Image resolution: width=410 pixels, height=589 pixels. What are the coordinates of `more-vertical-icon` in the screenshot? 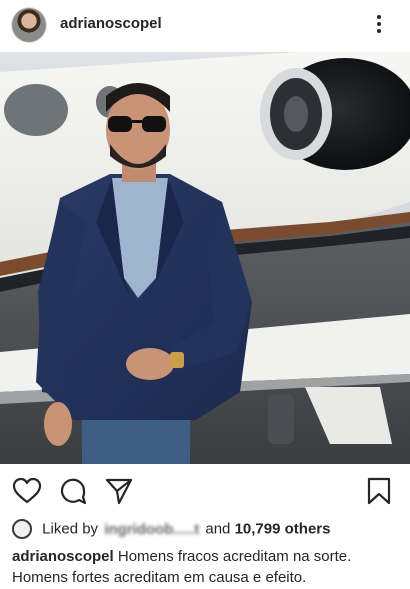 It's located at (379, 24).